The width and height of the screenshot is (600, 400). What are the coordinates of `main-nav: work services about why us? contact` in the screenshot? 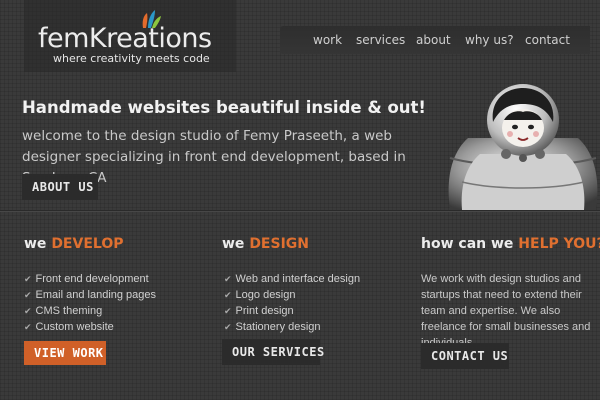 It's located at (435, 40).